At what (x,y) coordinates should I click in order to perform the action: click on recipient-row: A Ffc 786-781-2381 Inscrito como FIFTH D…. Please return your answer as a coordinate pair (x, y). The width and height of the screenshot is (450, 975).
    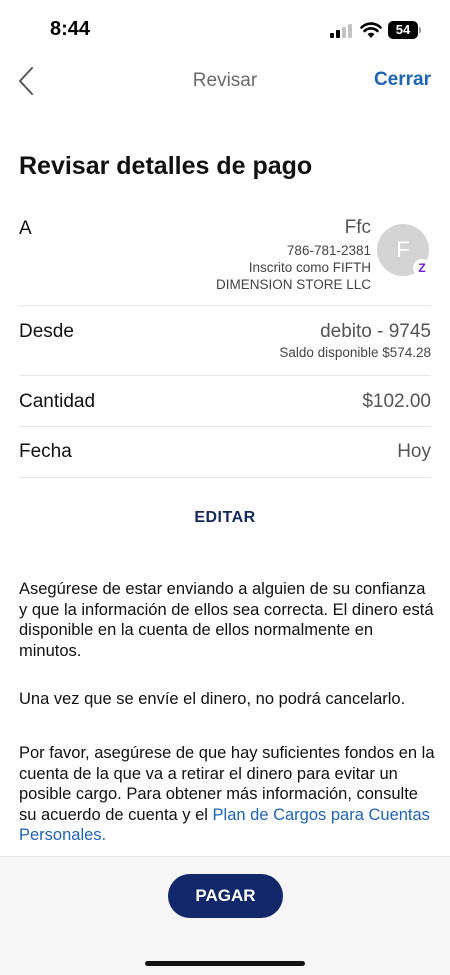
    Looking at the image, I should click on (225, 259).